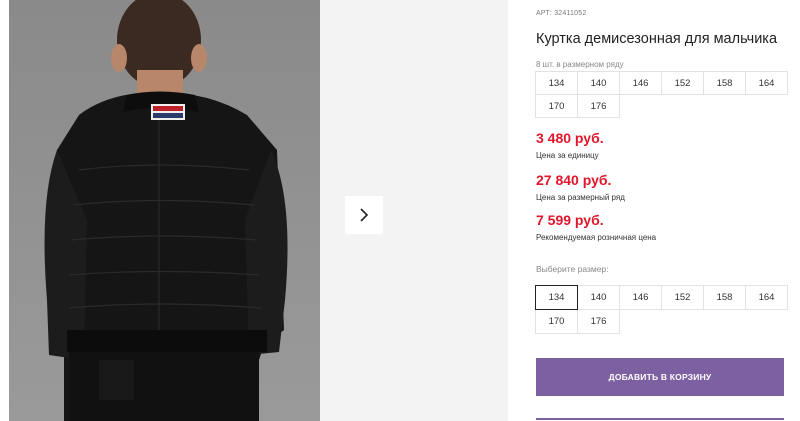 The image size is (800, 421). Describe the element at coordinates (598, 297) in the screenshot. I see `size-option-140: 140` at that location.